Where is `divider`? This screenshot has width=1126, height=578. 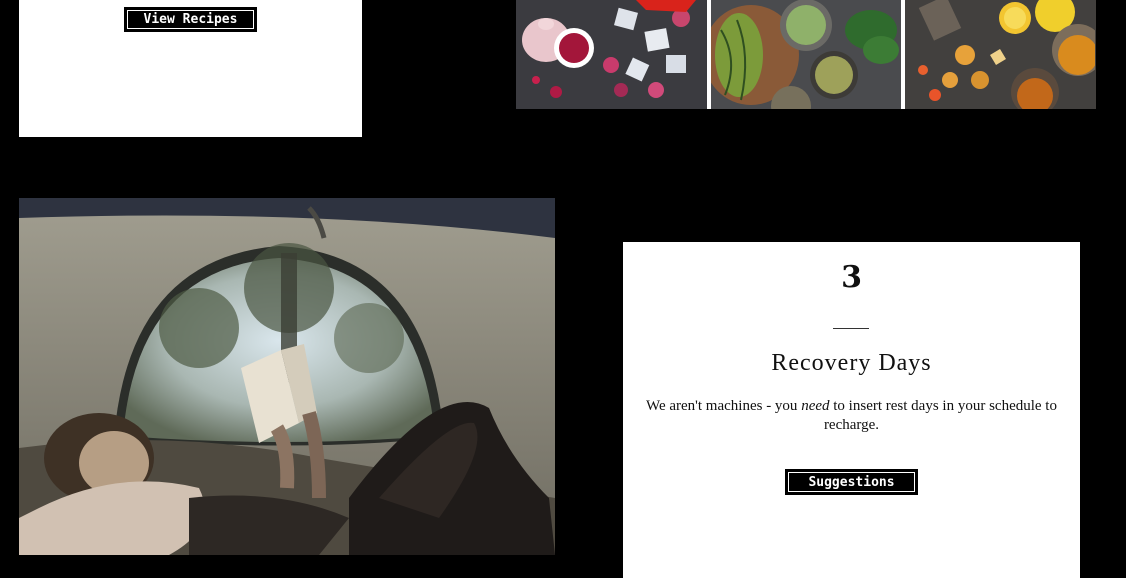
divider is located at coordinates (851, 328).